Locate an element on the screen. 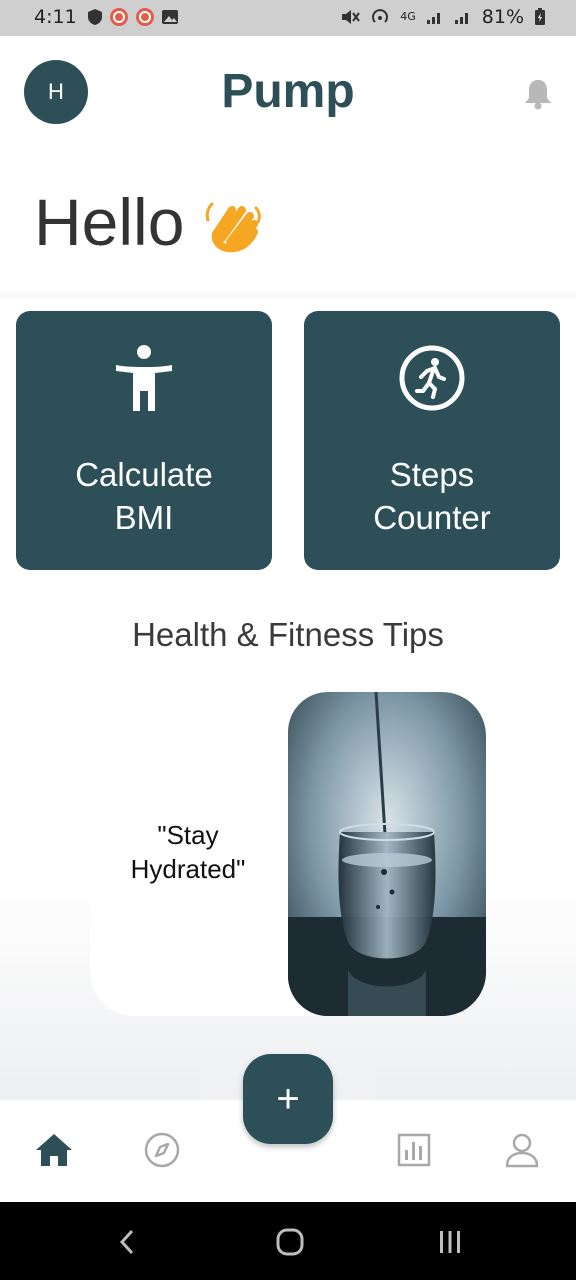 The image size is (576, 1280). tips-section-title: Health & Fitness Tips is located at coordinates (288, 634).